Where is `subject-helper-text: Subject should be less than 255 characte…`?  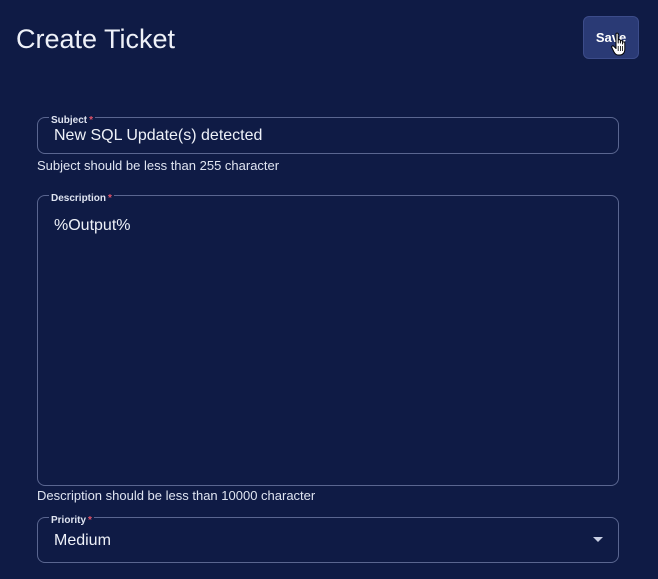
subject-helper-text: Subject should be less than 255 characte… is located at coordinates (158, 165).